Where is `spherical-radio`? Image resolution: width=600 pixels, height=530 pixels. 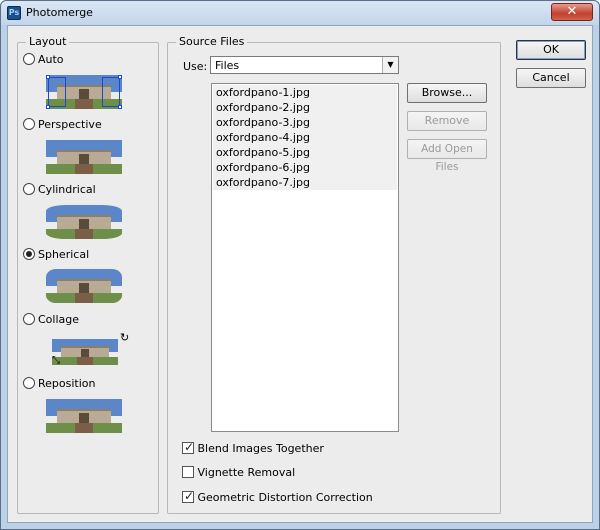 spherical-radio is located at coordinates (29, 254).